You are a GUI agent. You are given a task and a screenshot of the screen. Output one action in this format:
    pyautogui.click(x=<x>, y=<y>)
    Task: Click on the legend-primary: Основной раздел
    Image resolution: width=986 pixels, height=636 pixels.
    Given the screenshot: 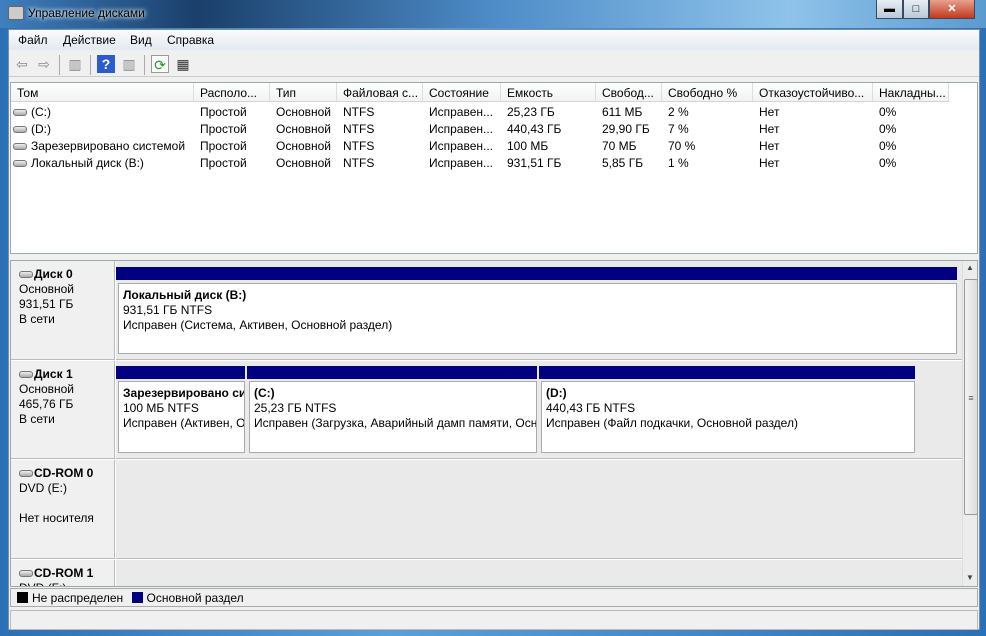 What is the action you would take?
    pyautogui.click(x=195, y=598)
    